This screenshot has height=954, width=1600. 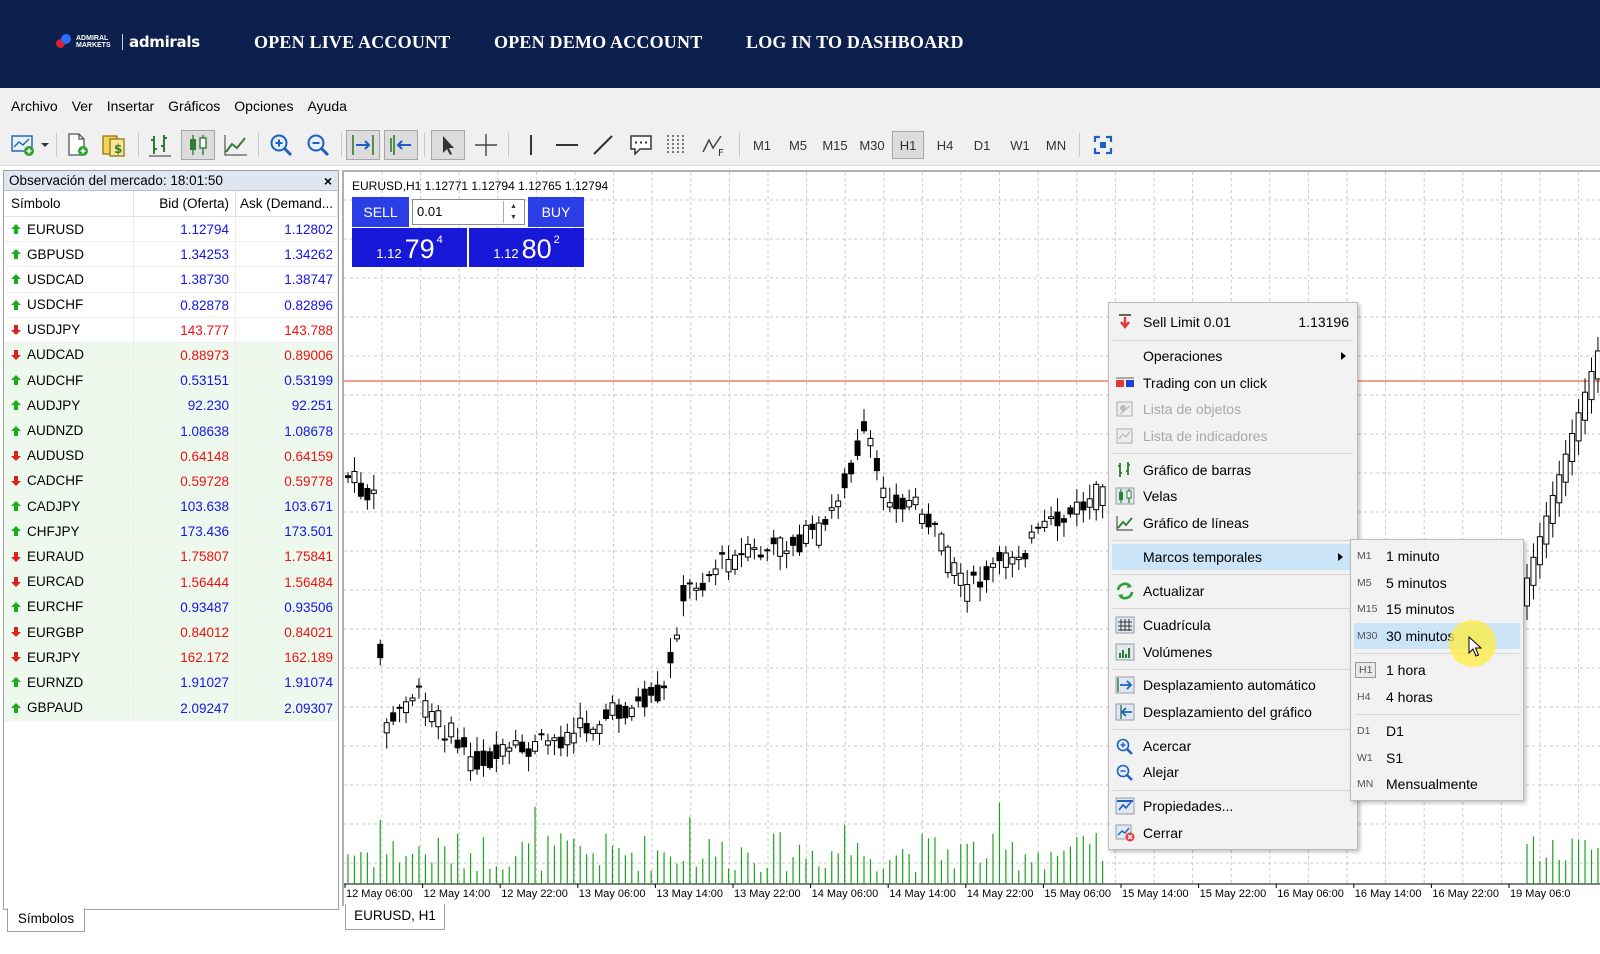 I want to click on table-row: USDCAD 1.38730 1.38747, so click(x=171, y=280).